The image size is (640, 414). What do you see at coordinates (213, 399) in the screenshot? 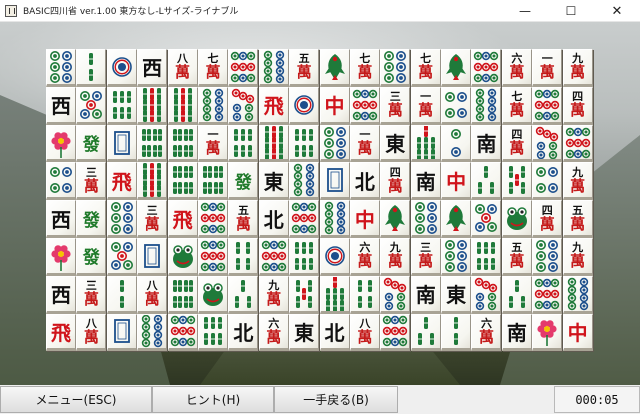
I see `hint-button: ヒント(H)` at bounding box center [213, 399].